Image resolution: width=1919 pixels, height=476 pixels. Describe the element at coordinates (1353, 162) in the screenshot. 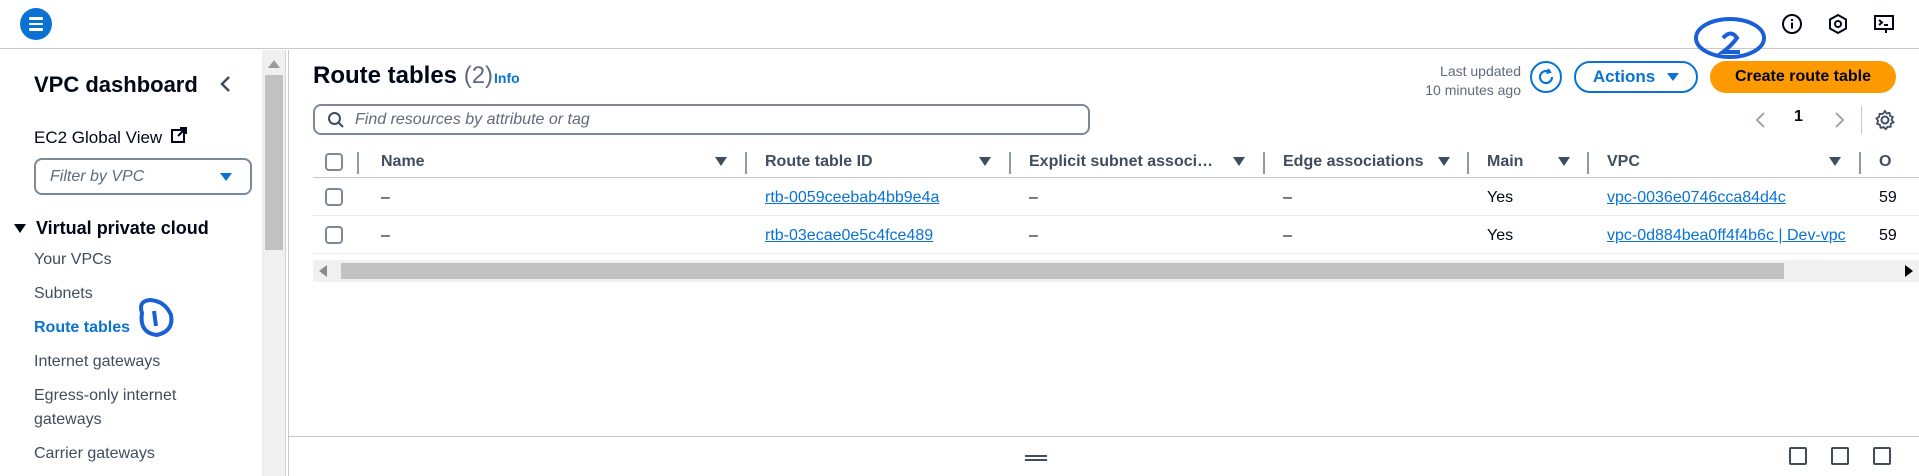

I see `column-header-edge-associations: Edge associations` at that location.